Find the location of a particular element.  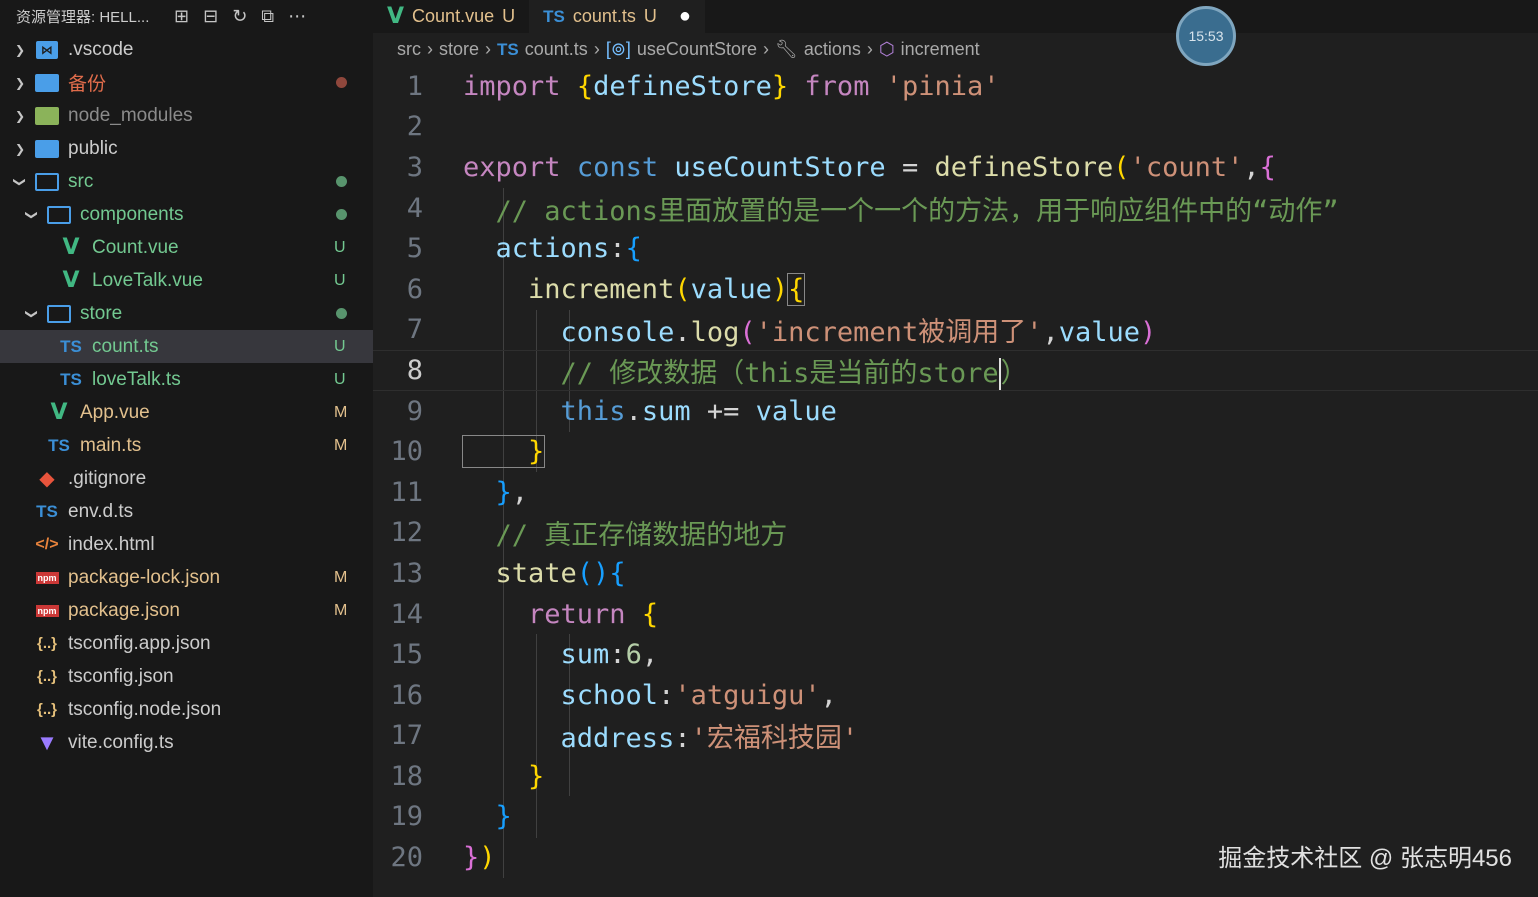

line-number: 8 is located at coordinates (414, 370).